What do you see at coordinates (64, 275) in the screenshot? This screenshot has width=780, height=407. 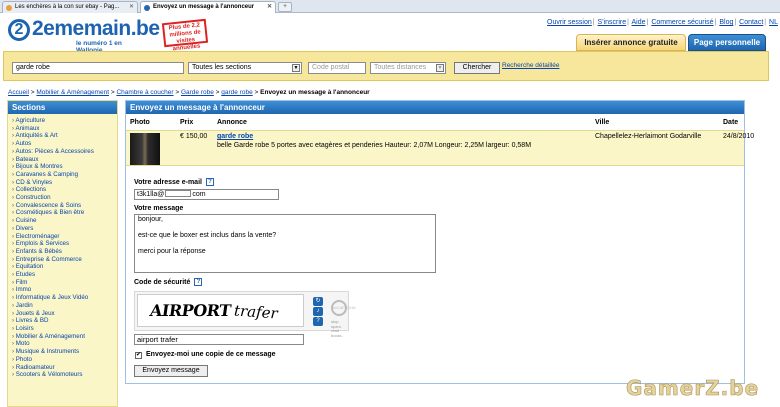 I see `sidebar-item: Etudes` at bounding box center [64, 275].